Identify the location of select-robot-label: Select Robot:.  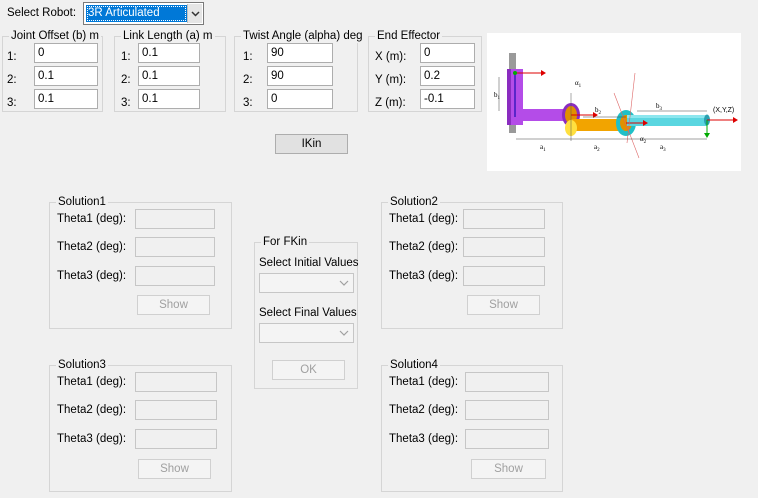
(42, 13).